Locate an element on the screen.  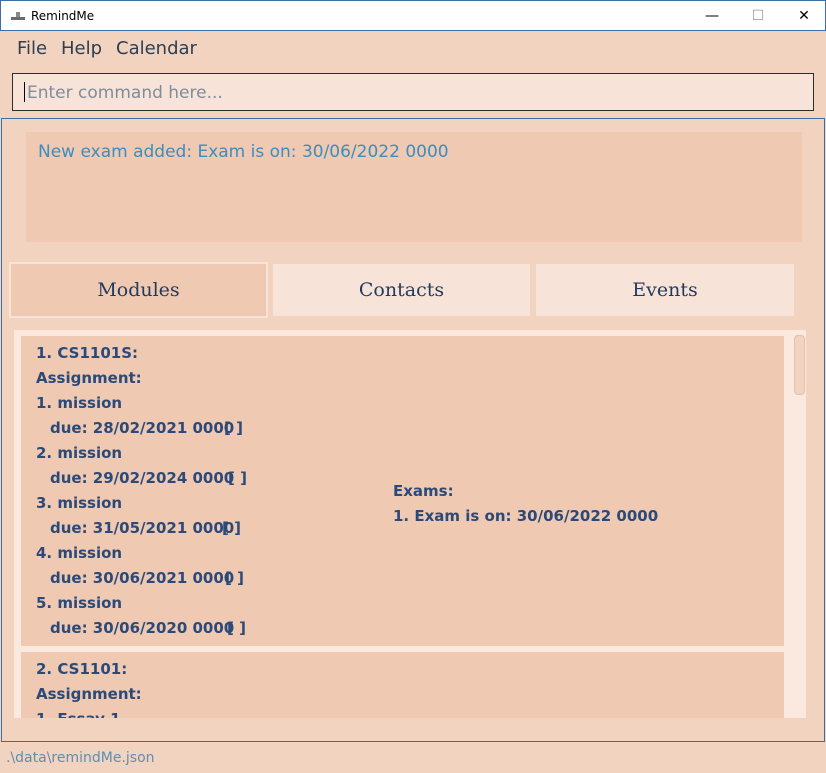
module-title: 2. CS1101: is located at coordinates (82, 669).